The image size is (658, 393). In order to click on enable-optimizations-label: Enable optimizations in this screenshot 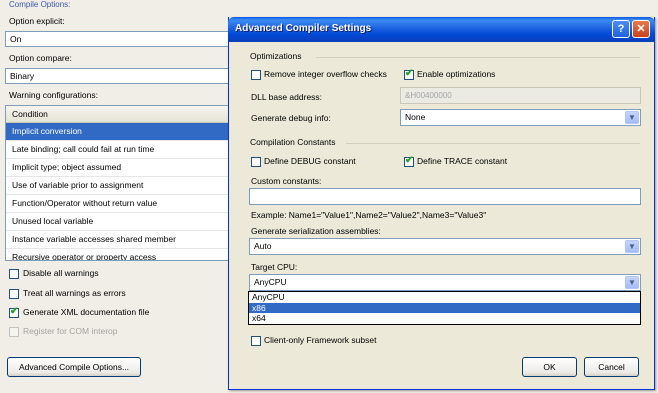, I will do `click(456, 74)`.